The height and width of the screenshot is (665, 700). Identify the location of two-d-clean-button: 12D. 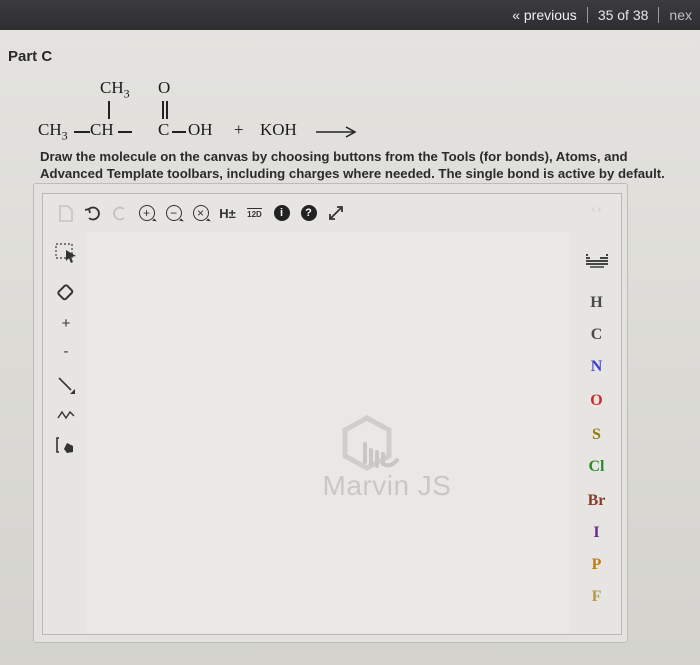
(254, 213).